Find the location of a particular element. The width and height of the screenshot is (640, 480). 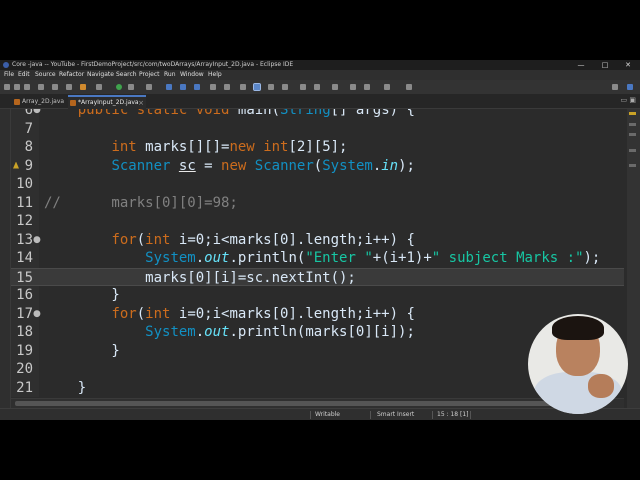

line-number: 7 is located at coordinates (28, 128).